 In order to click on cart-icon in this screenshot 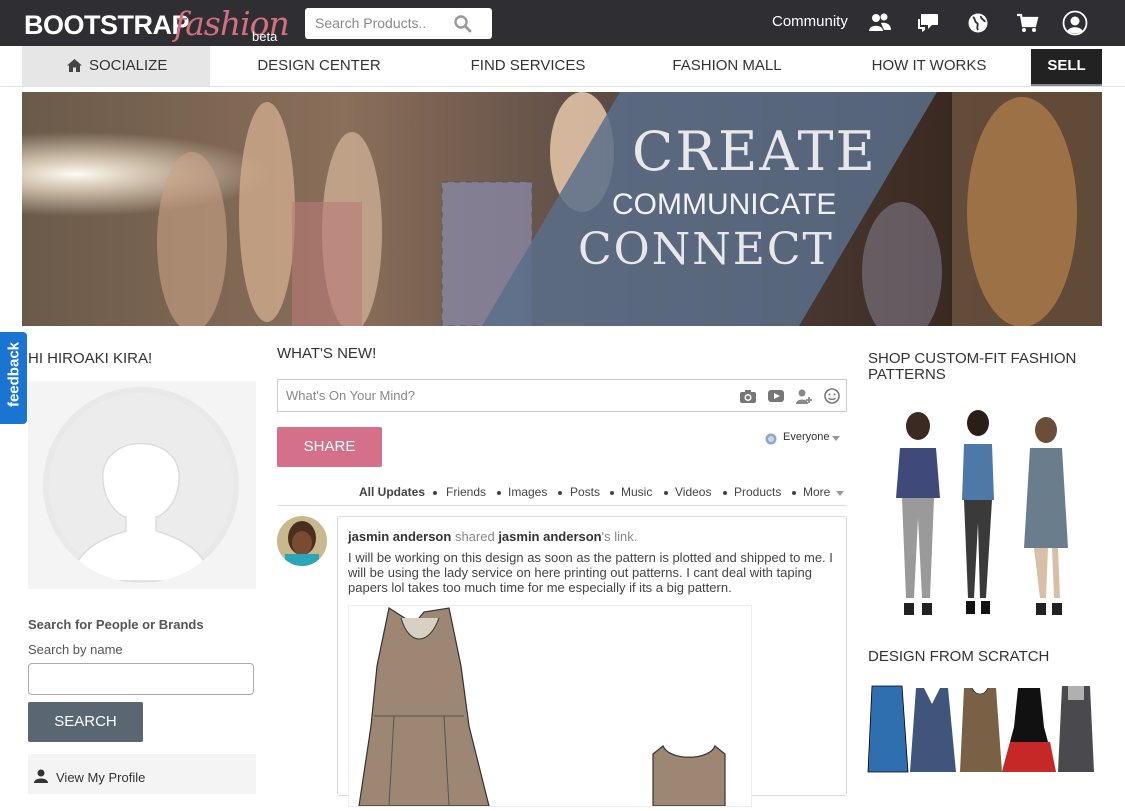, I will do `click(1027, 23)`.